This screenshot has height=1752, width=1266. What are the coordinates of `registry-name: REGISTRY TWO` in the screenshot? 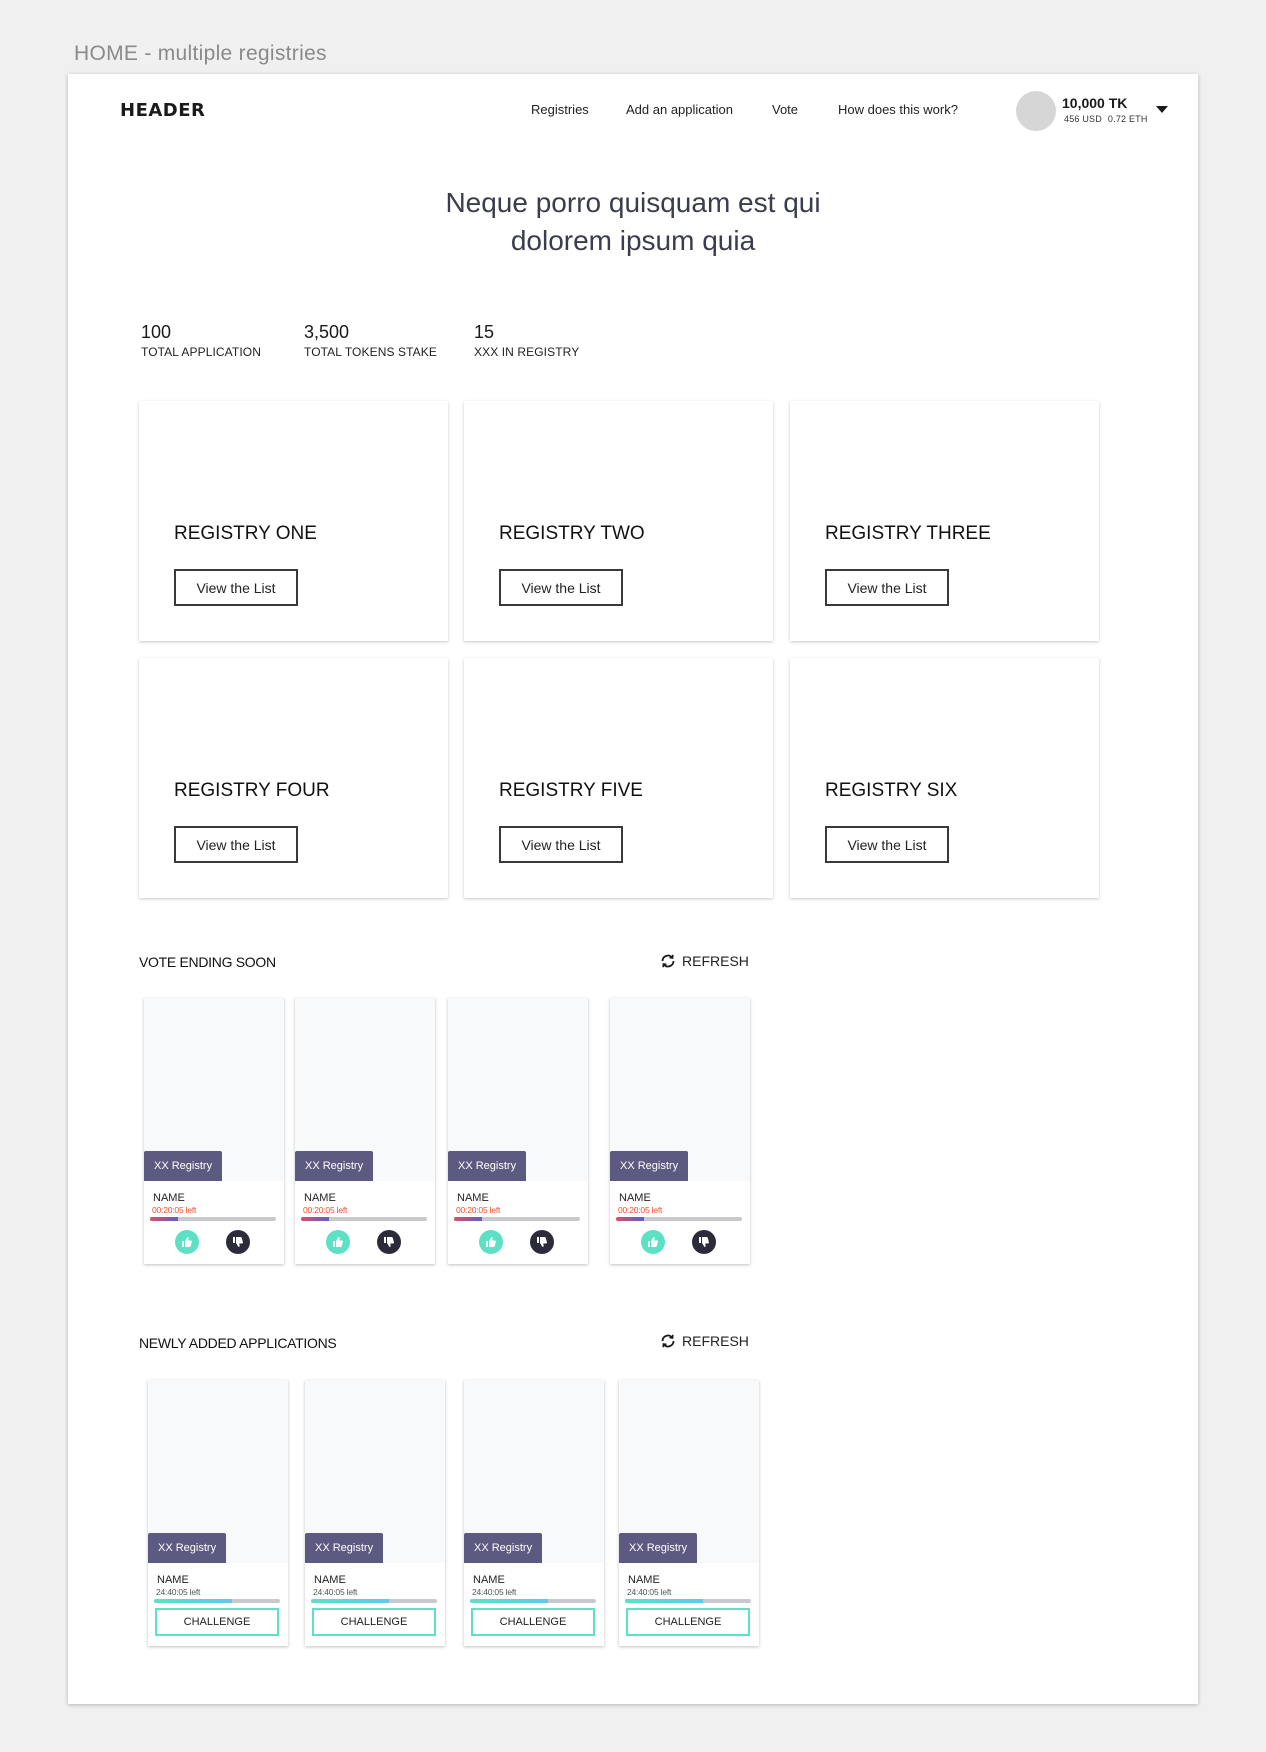 It's located at (572, 533).